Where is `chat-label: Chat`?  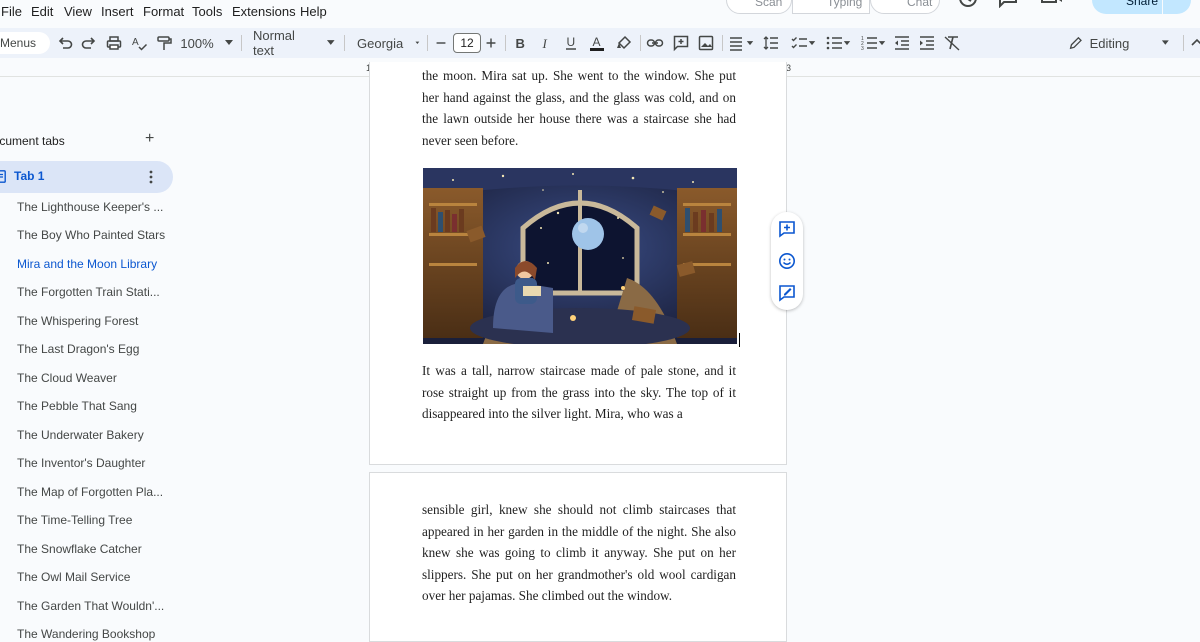
chat-label: Chat is located at coordinates (920, 4).